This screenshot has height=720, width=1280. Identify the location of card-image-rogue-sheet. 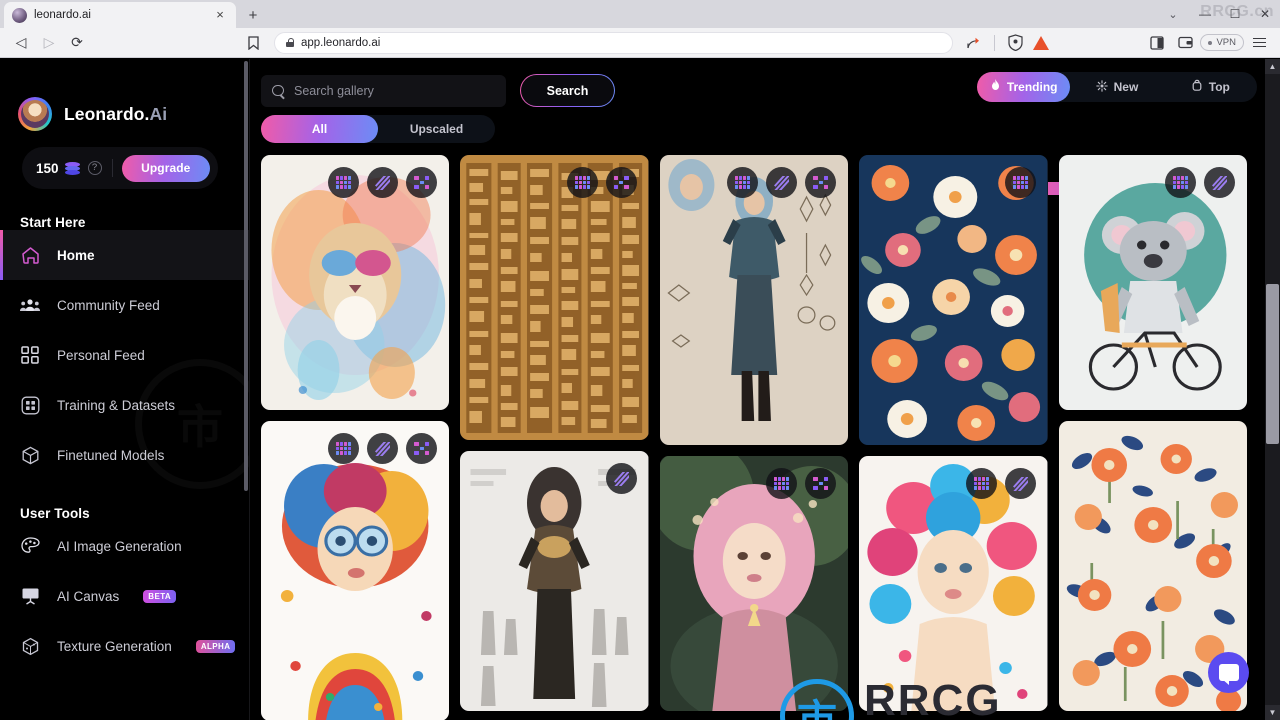
(754, 300).